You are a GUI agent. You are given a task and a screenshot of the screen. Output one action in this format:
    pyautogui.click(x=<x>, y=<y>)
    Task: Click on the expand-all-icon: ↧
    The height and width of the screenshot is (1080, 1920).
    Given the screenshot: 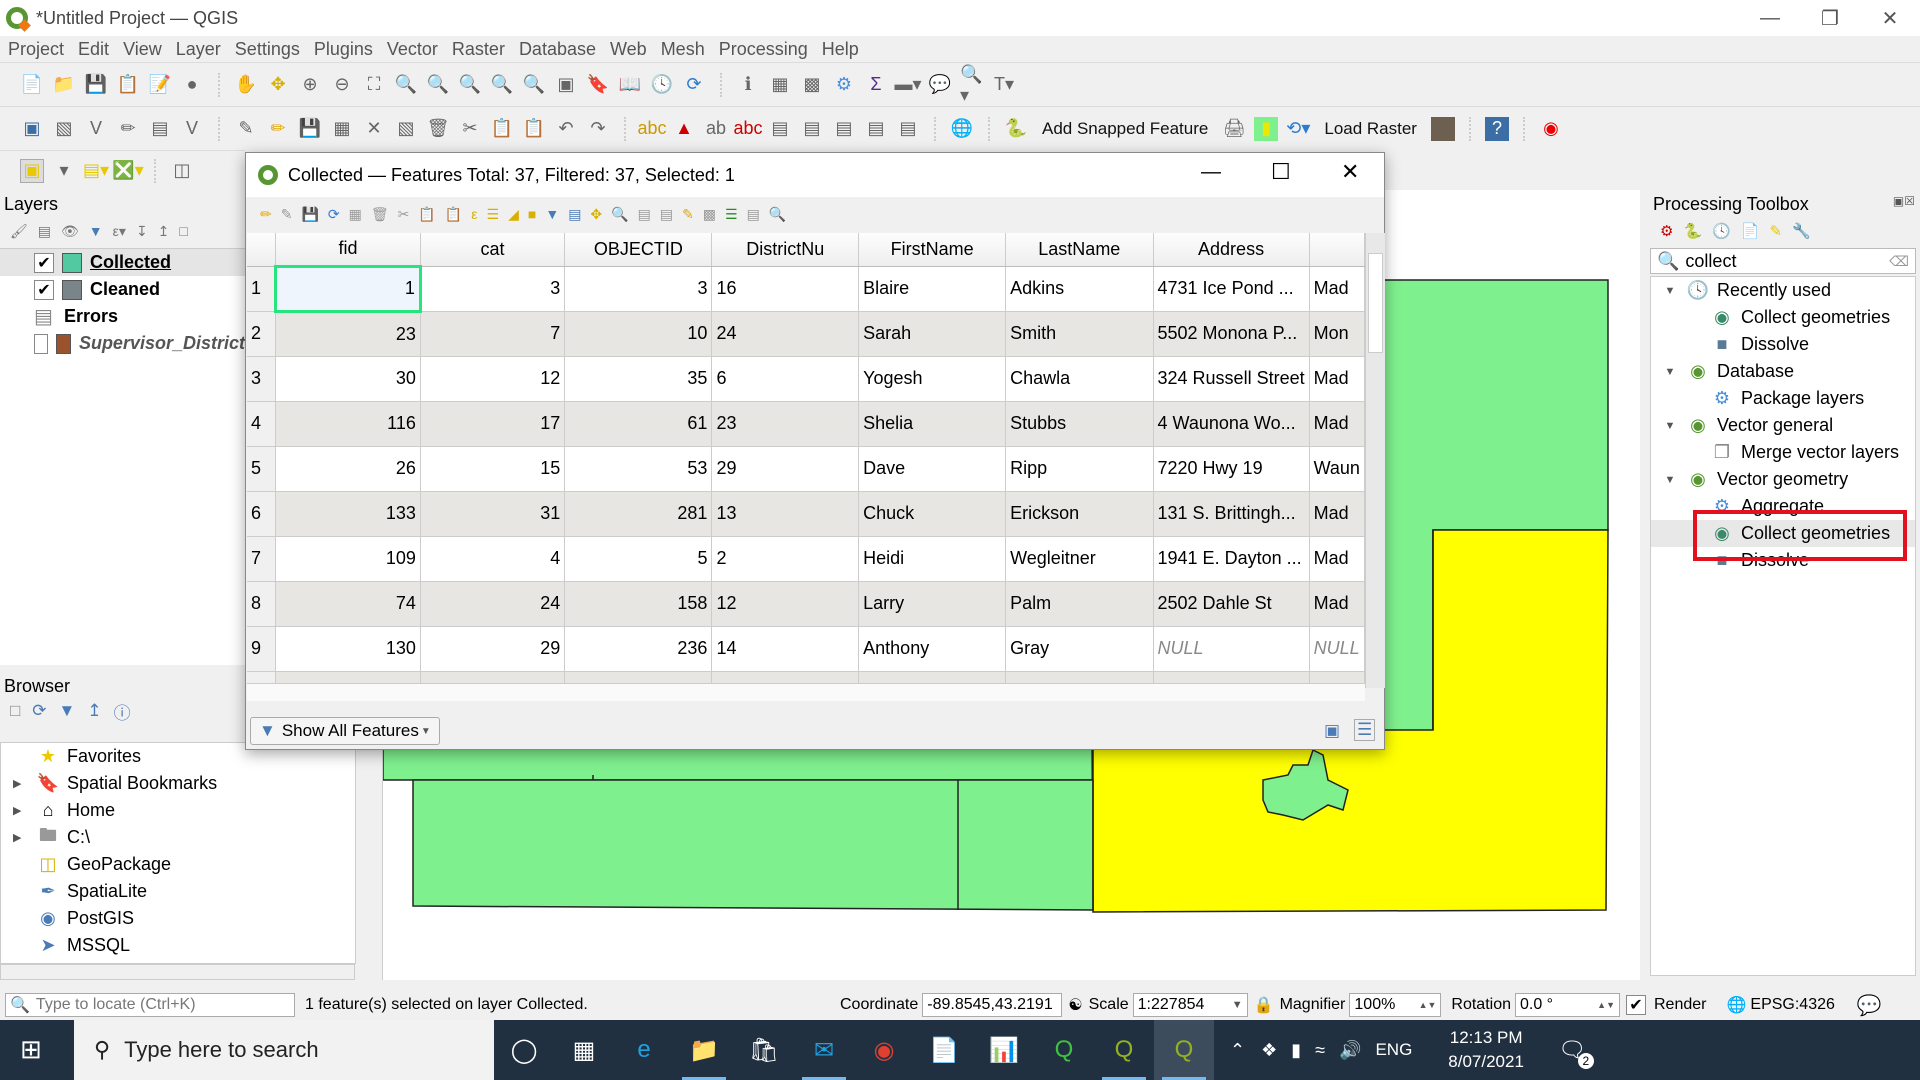 What is the action you would take?
    pyautogui.click(x=142, y=231)
    